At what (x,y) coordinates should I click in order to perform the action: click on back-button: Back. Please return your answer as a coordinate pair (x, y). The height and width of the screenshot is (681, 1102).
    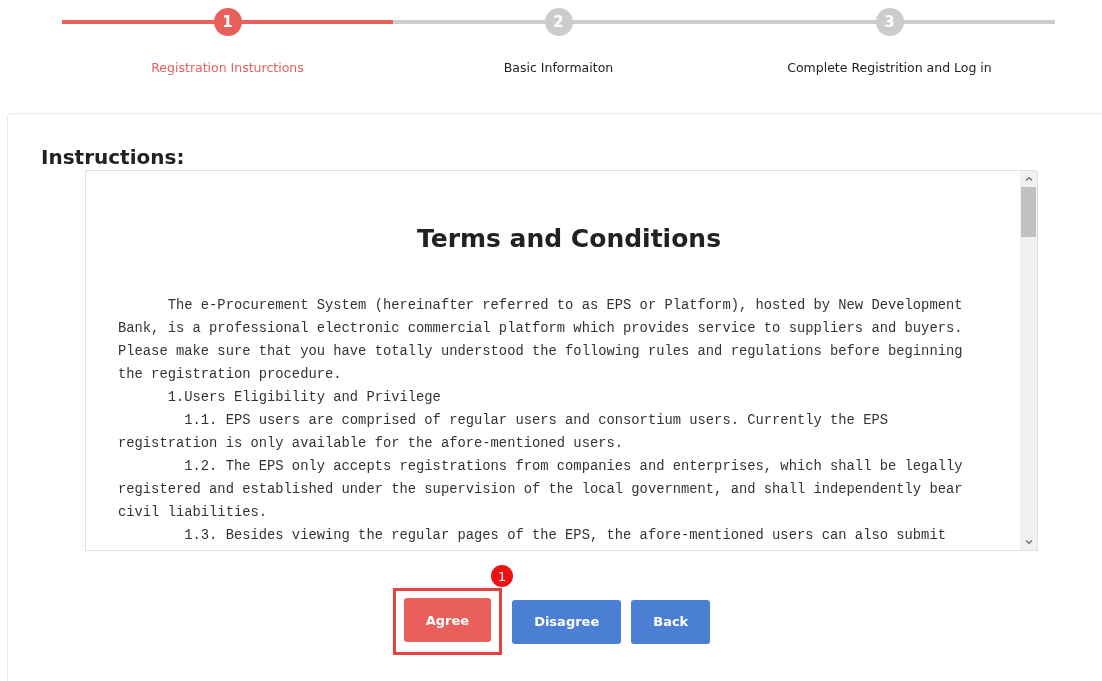
    Looking at the image, I should click on (671, 621).